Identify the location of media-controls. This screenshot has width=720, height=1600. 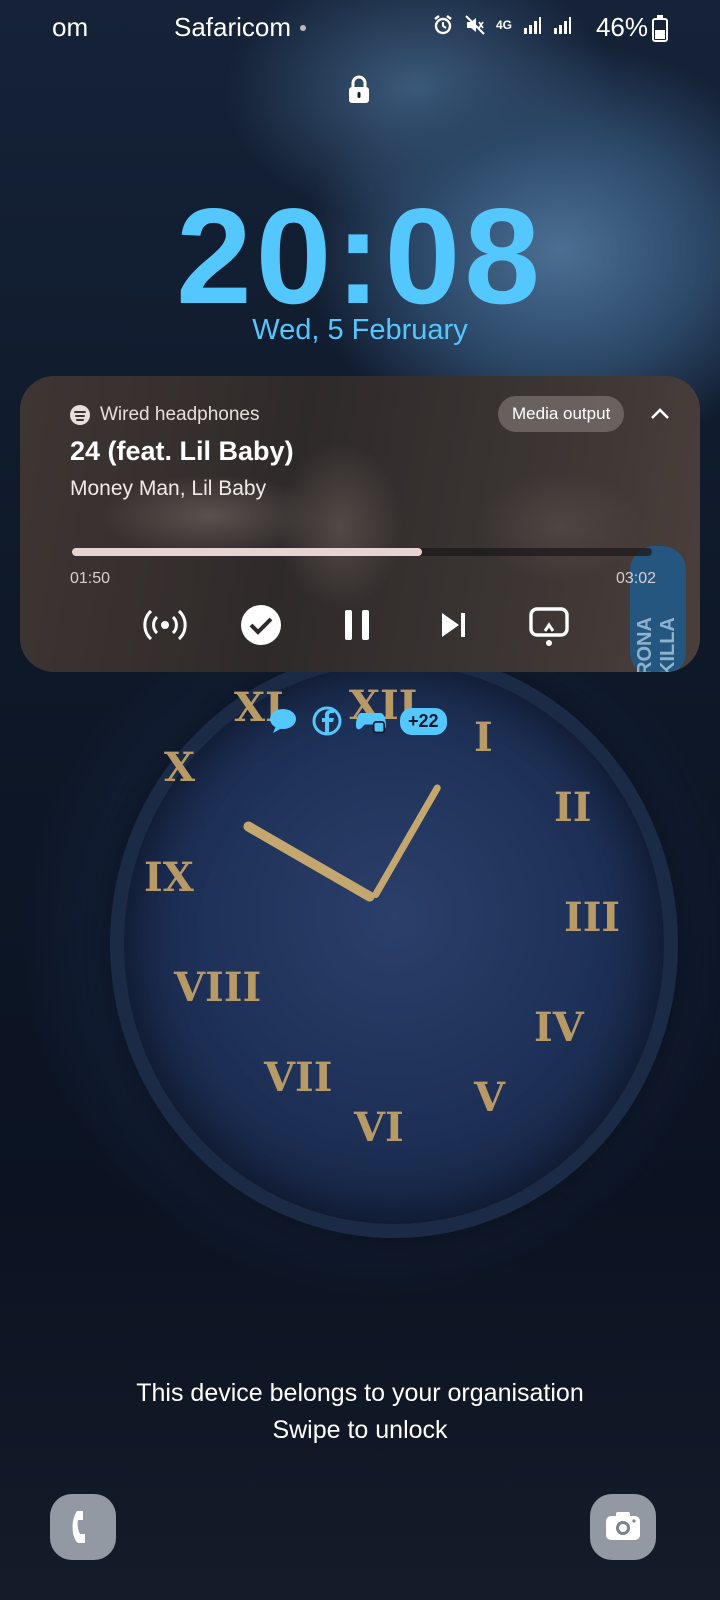
(360, 625).